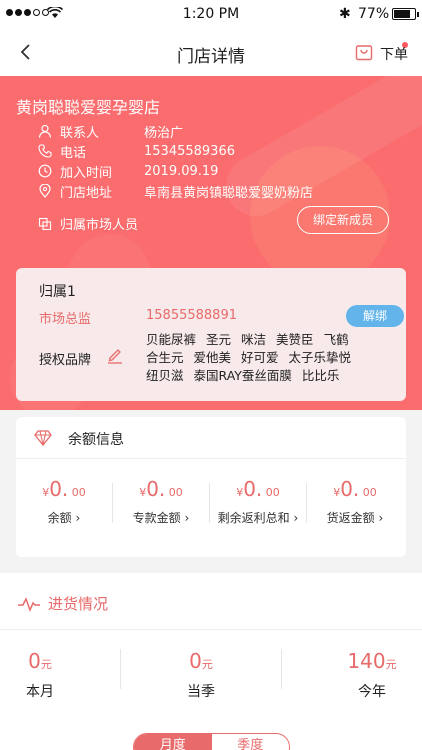  What do you see at coordinates (161, 507) in the screenshot?
I see `special-fund-item: ¥0. 00 专款金额 ›` at bounding box center [161, 507].